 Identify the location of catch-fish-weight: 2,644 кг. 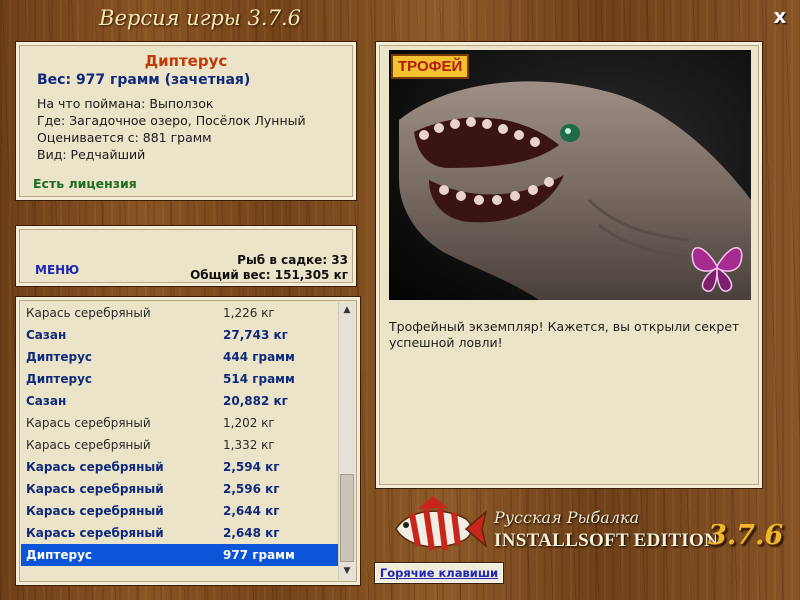
(251, 511).